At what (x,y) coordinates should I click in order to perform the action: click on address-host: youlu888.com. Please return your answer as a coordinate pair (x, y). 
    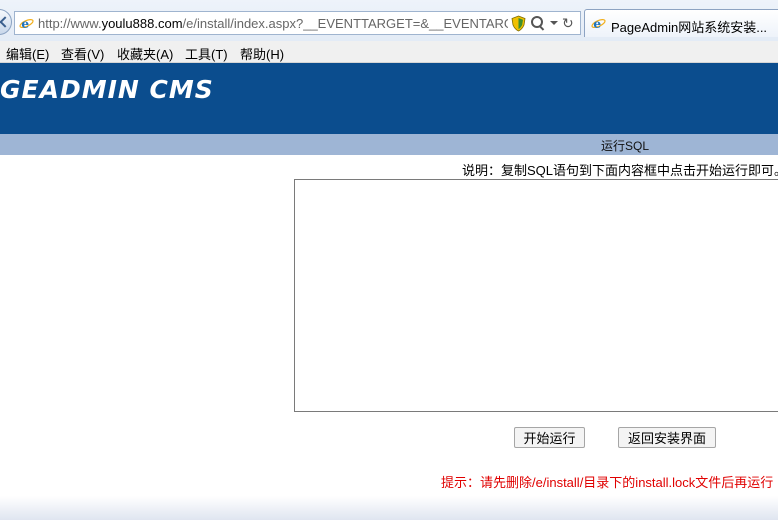
    Looking at the image, I should click on (142, 23).